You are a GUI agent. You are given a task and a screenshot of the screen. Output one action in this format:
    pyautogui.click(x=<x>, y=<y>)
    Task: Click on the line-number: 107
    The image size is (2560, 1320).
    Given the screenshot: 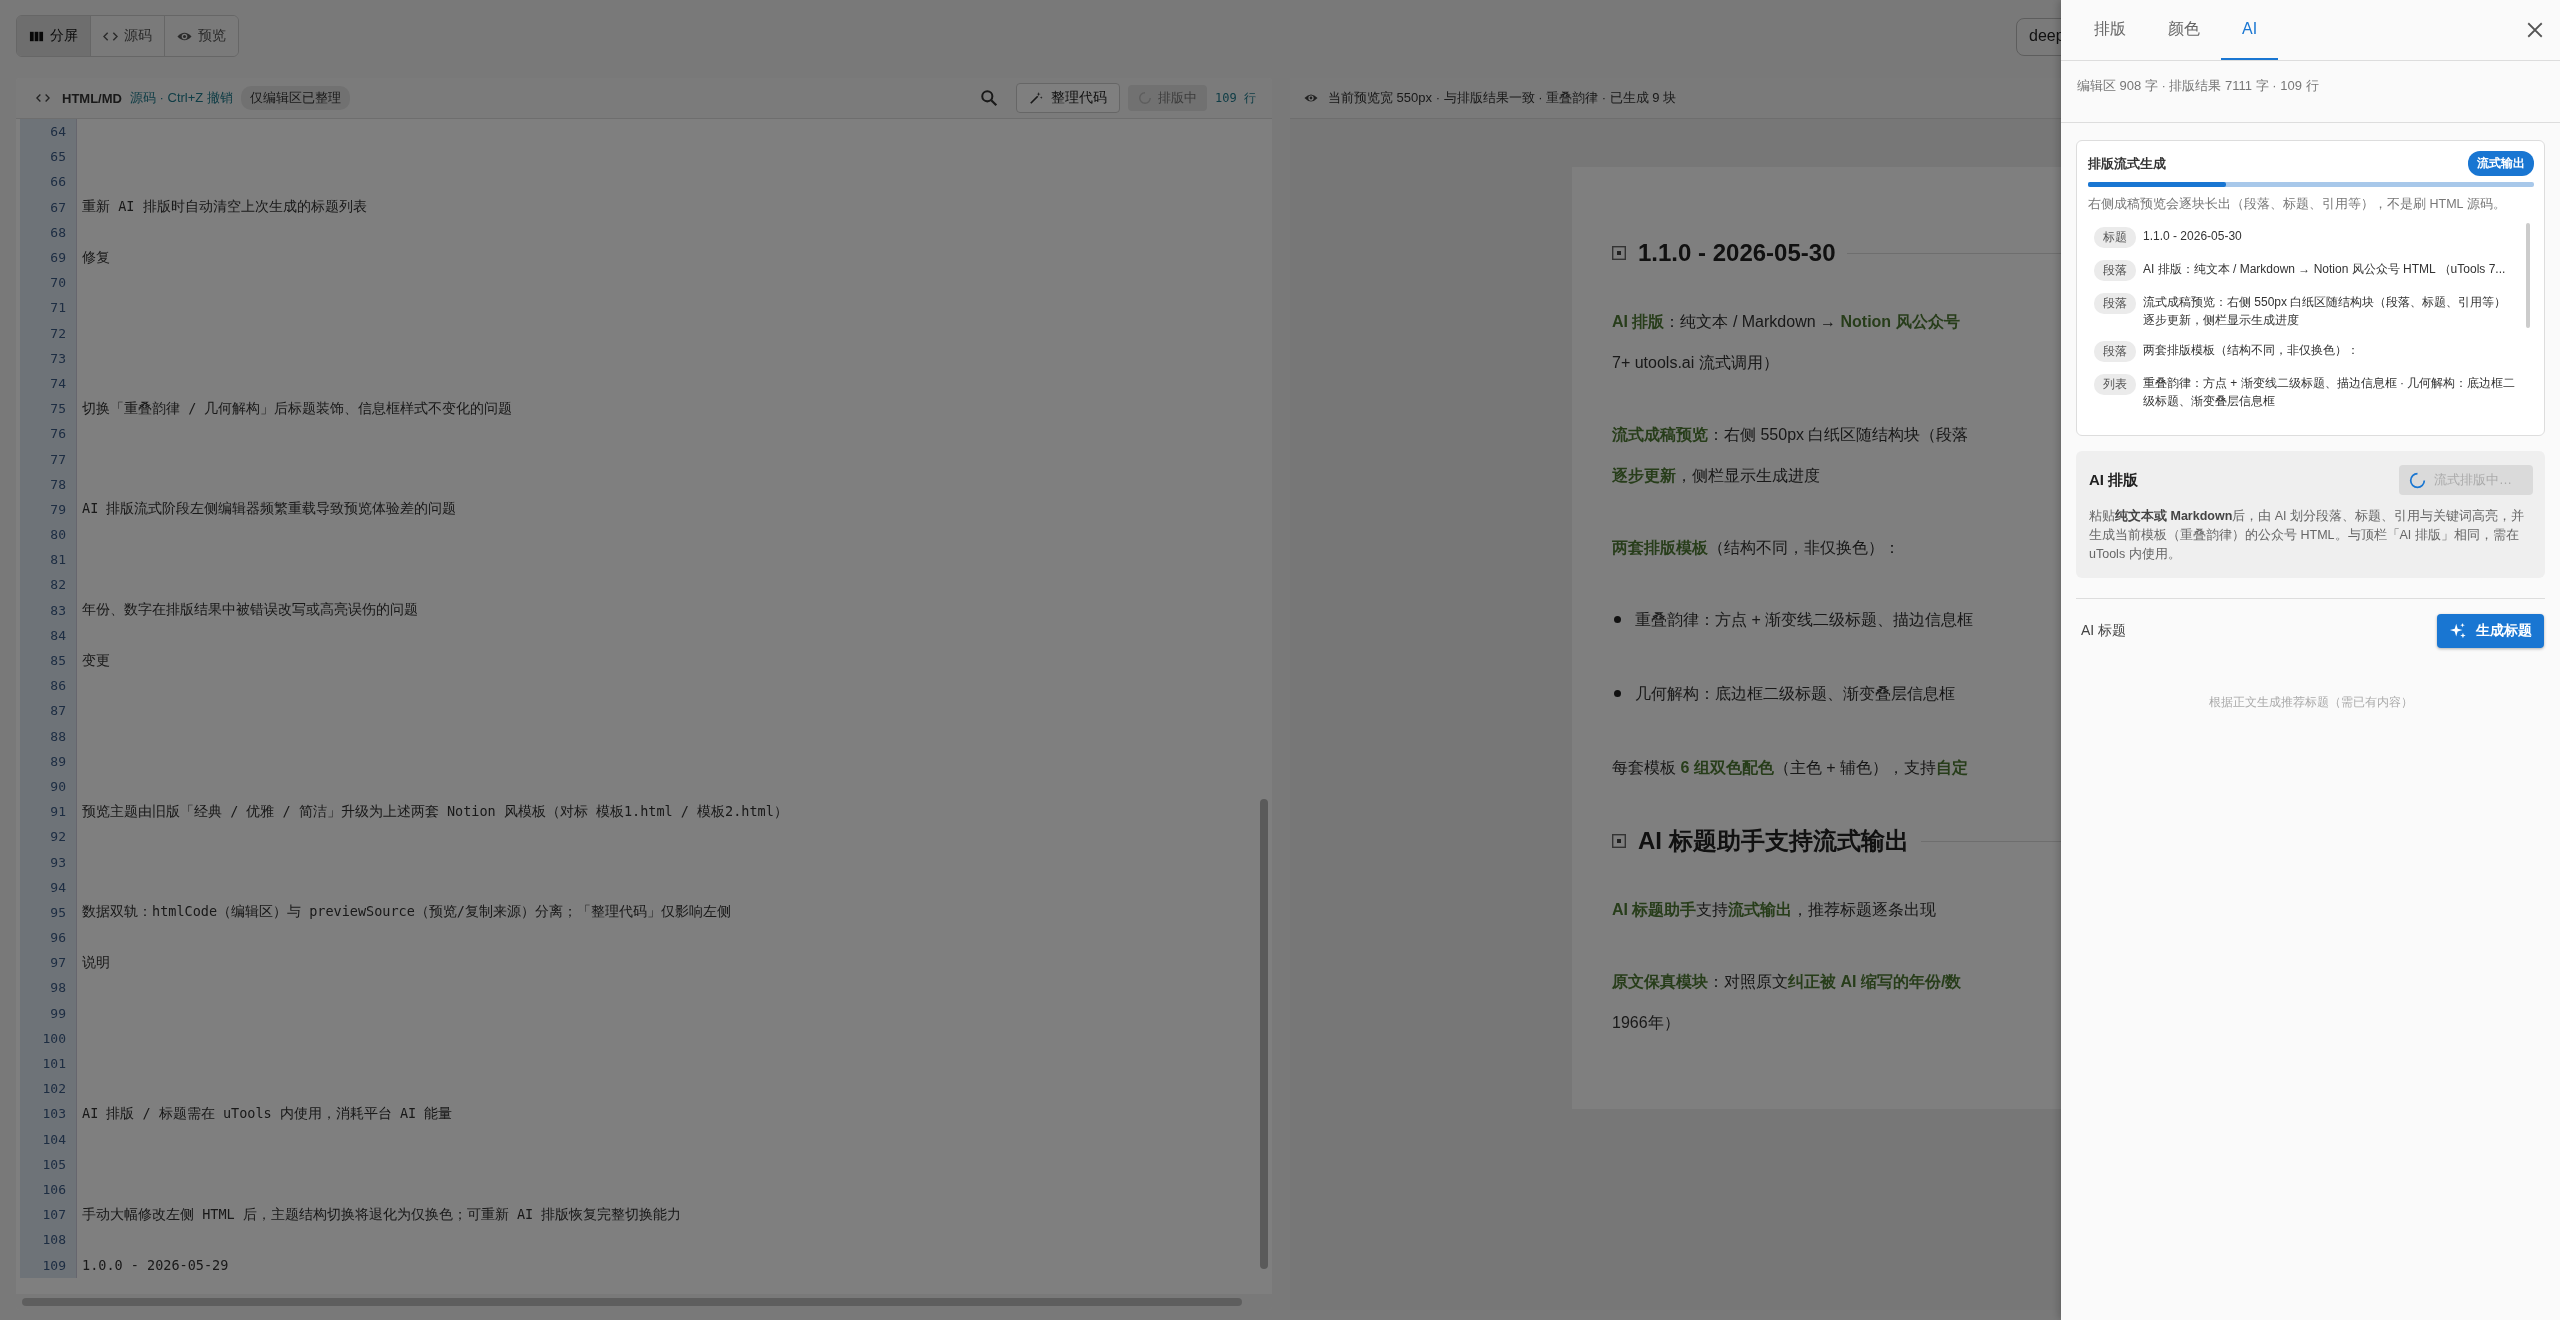 What is the action you would take?
    pyautogui.click(x=48, y=1215)
    